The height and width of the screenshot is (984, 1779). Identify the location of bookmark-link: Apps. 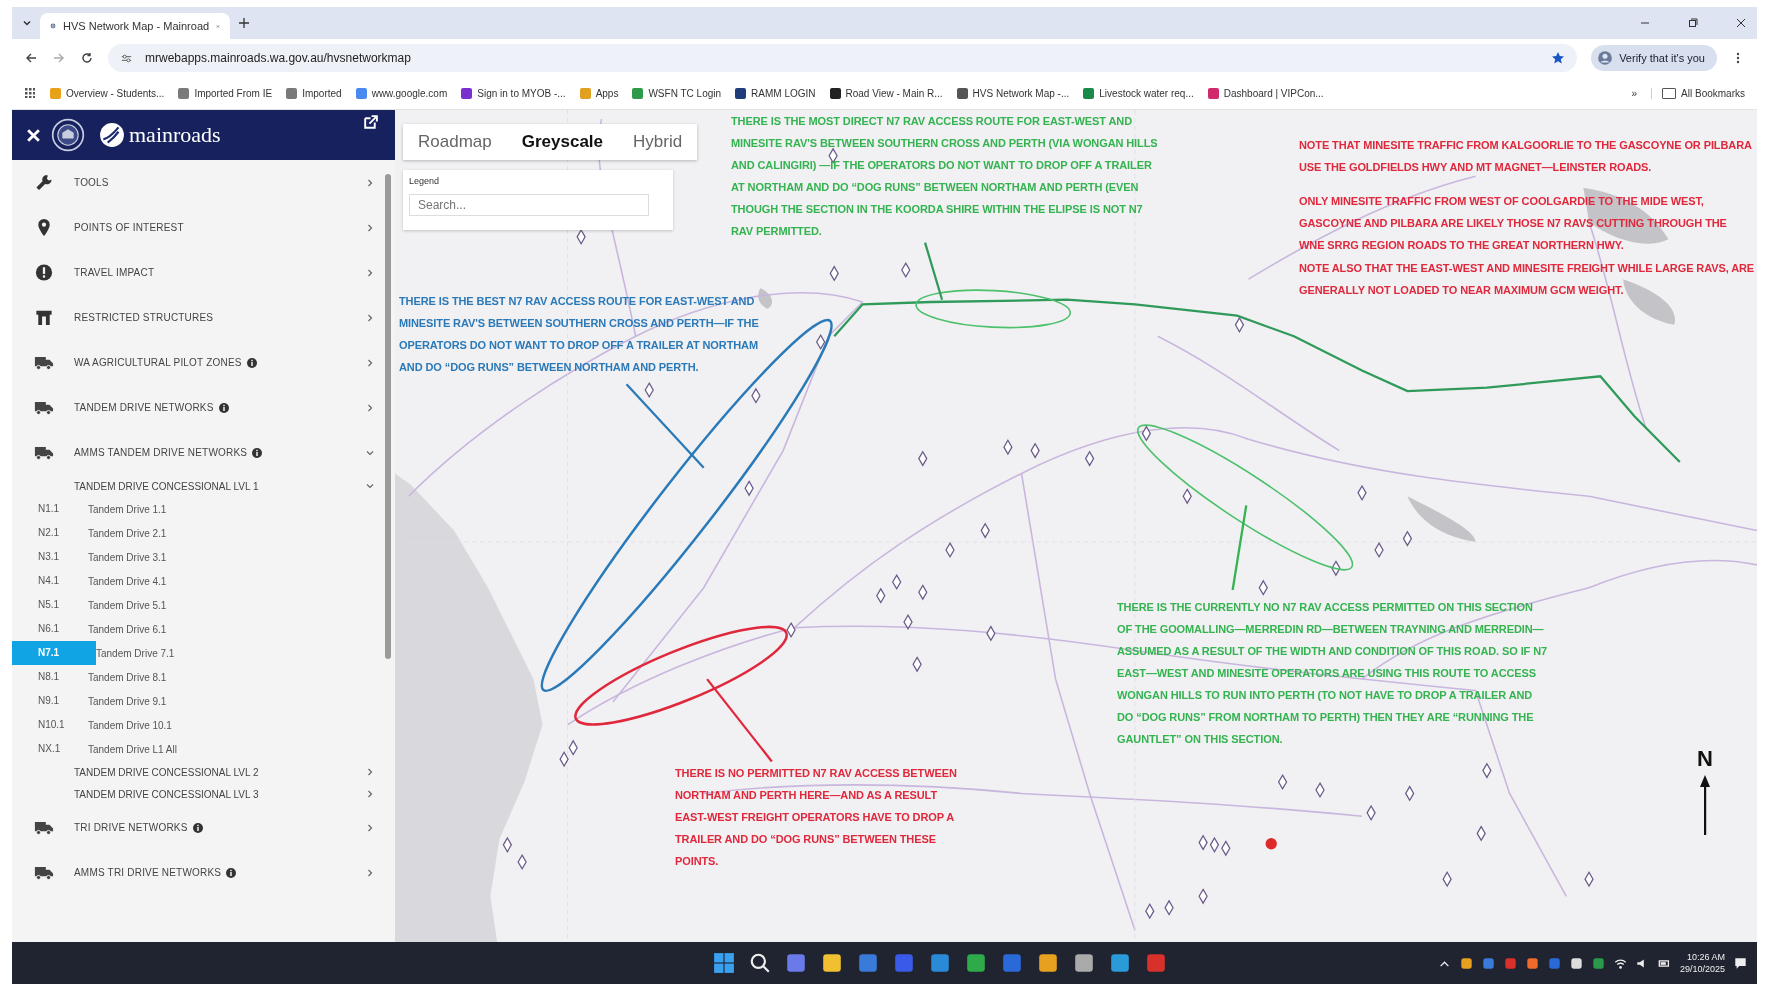
(599, 93).